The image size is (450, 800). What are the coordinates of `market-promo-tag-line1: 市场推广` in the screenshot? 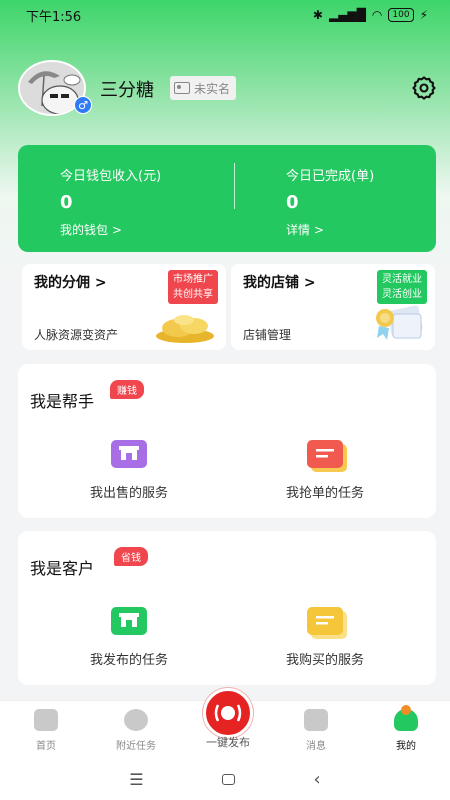 It's located at (193, 279).